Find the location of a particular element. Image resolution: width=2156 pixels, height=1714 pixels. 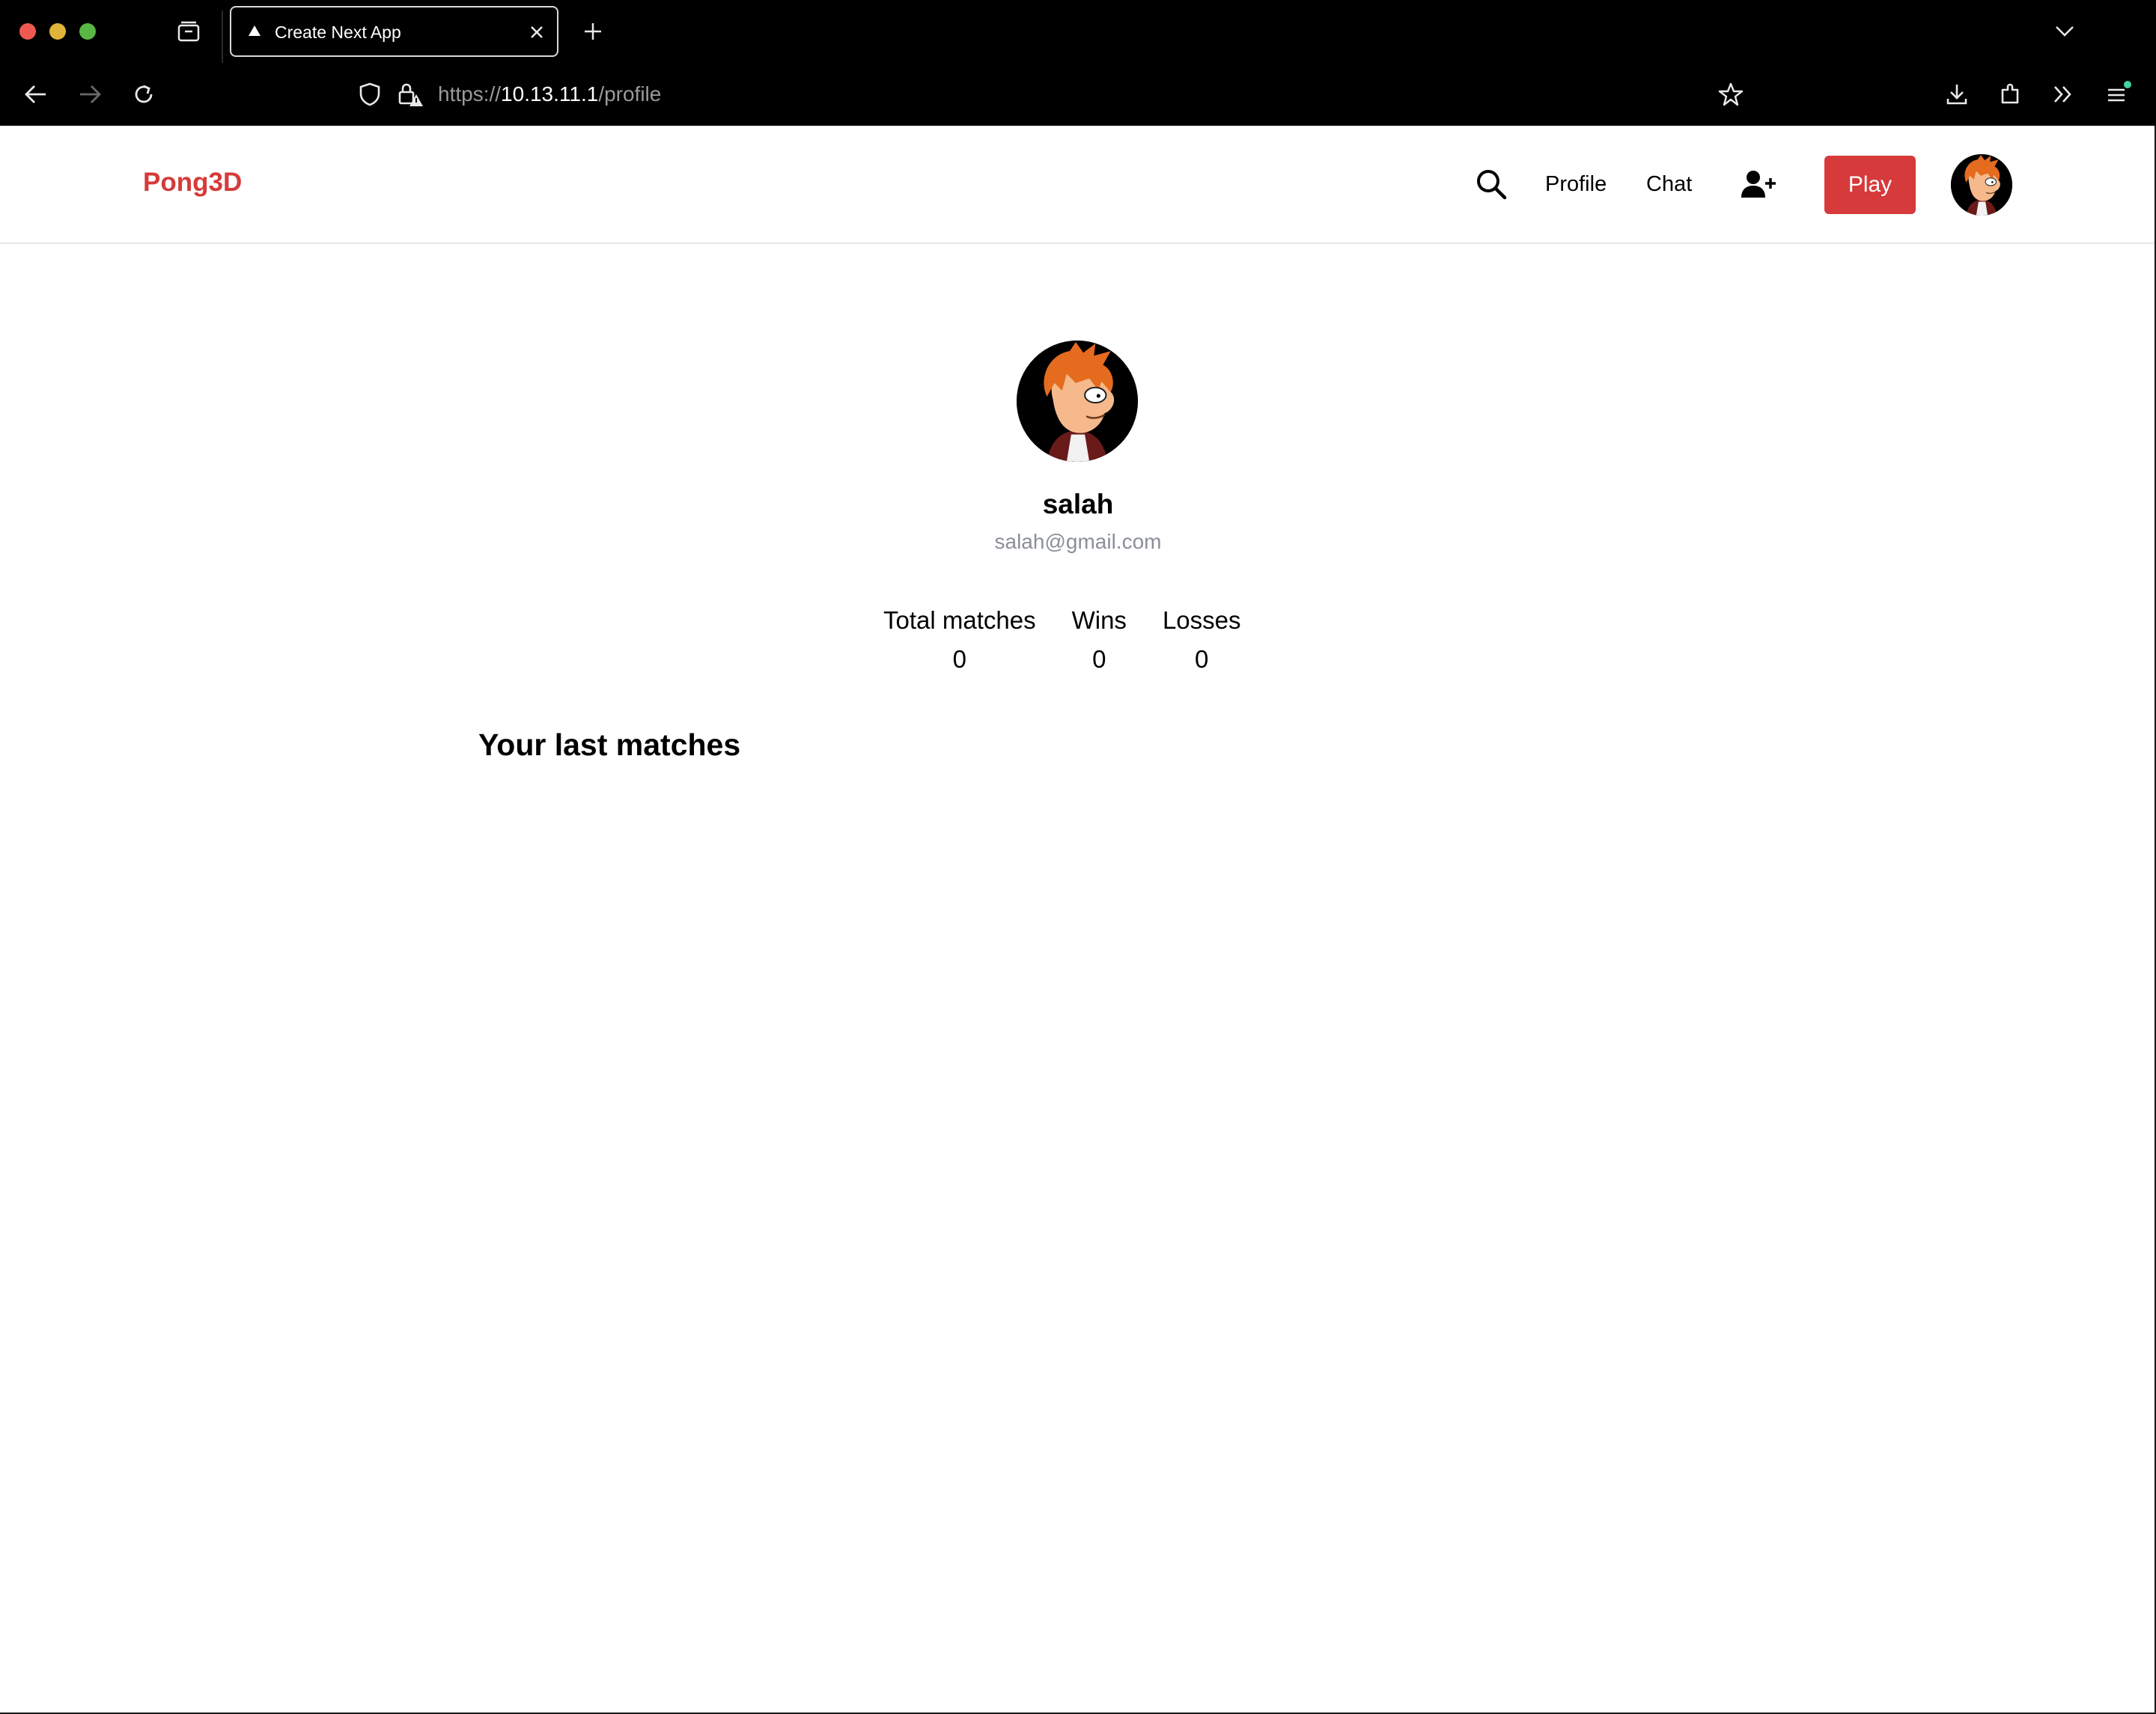

tab-divider is located at coordinates (222, 36).